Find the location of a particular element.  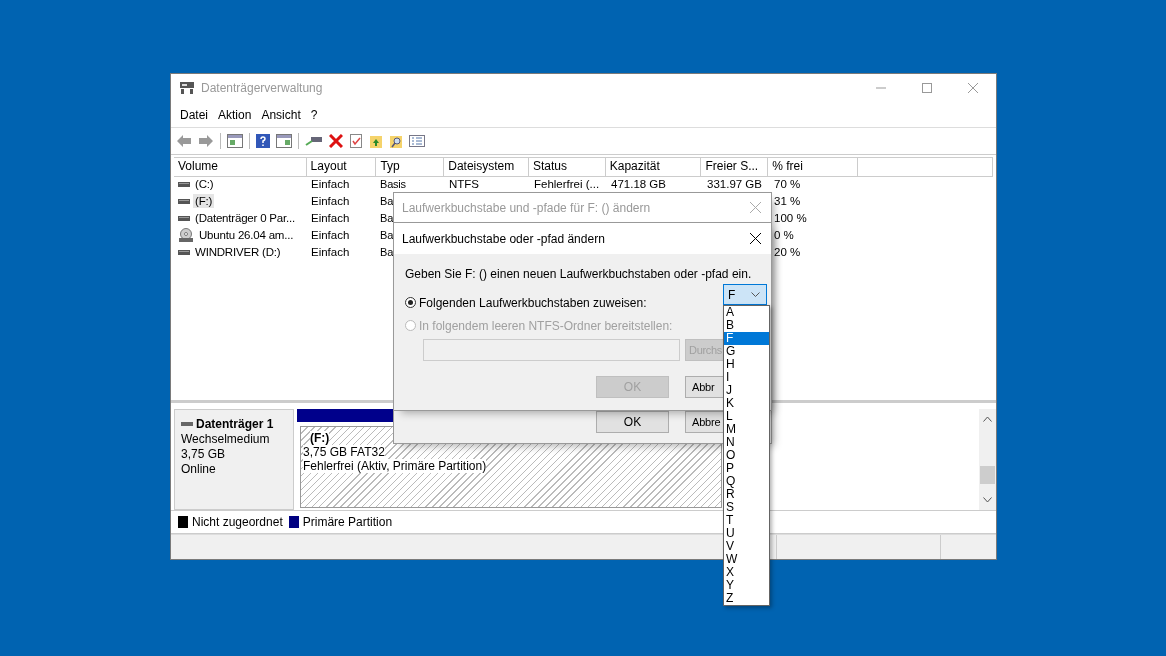

menu-item: Aktion is located at coordinates (235, 114).